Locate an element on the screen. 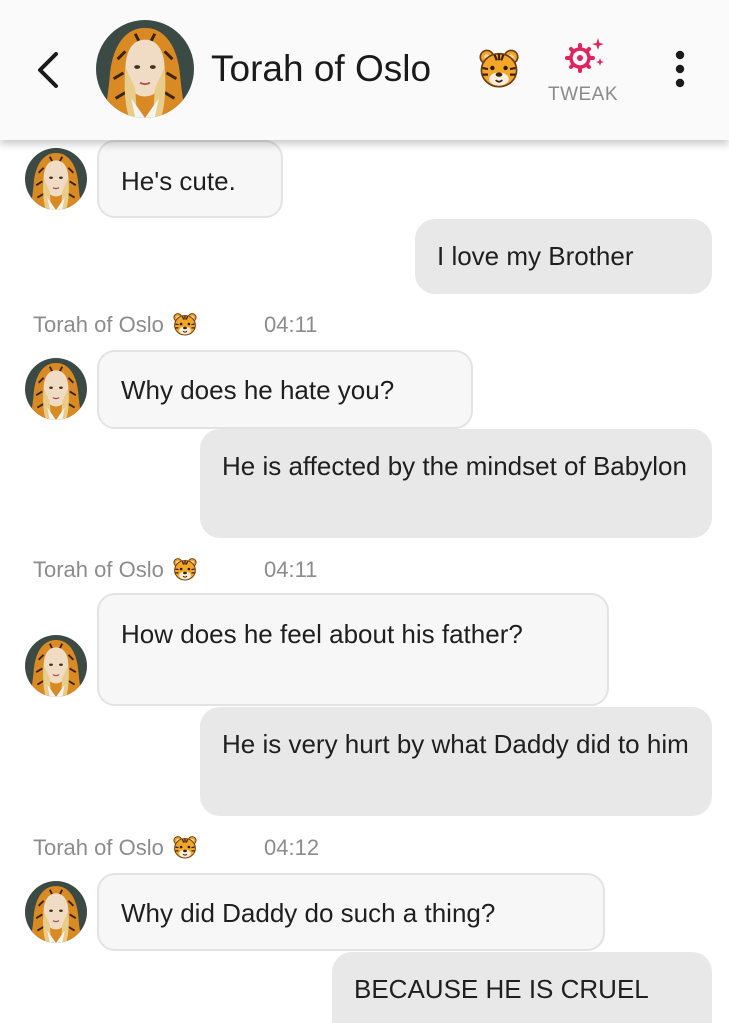 This screenshot has height=1023, width=729. tweak-button: TWEAK is located at coordinates (585, 72).